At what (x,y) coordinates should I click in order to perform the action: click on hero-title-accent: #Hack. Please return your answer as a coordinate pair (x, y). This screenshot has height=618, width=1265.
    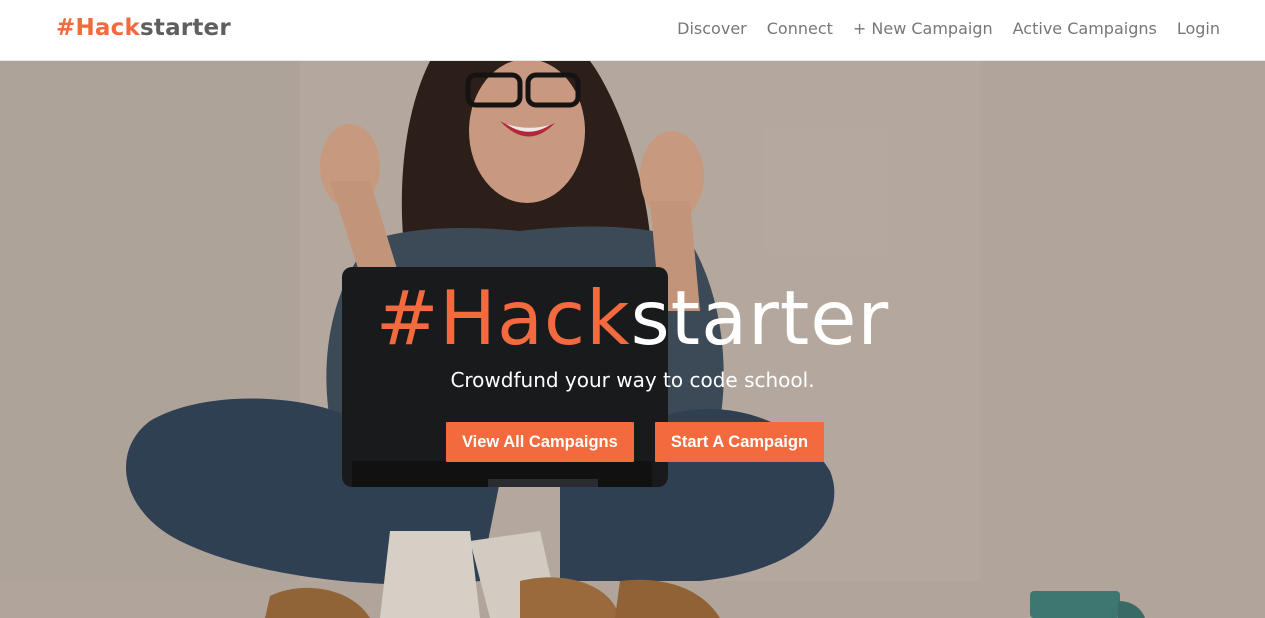
    Looking at the image, I should click on (503, 318).